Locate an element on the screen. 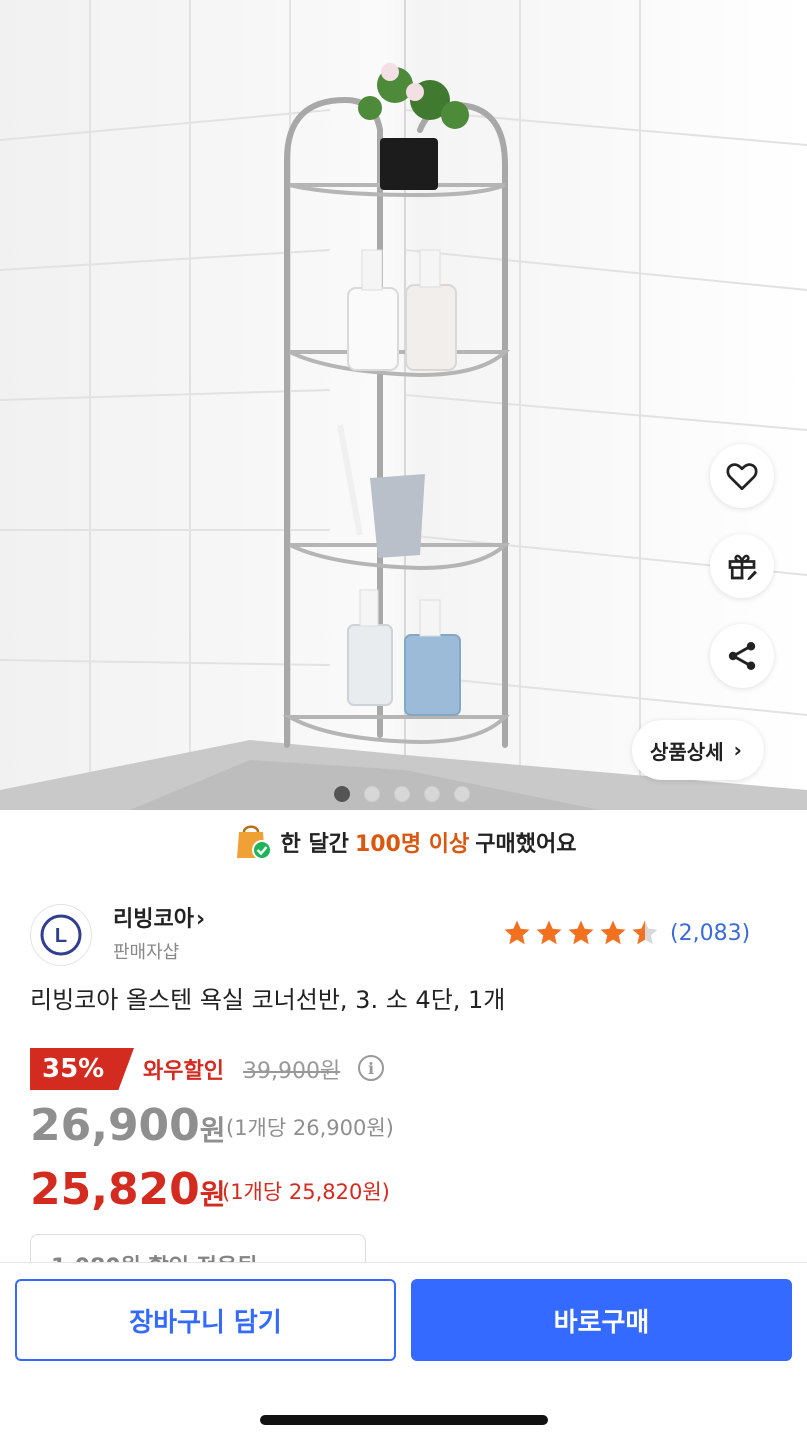  banner-highlight: 100명 이상 is located at coordinates (412, 844).